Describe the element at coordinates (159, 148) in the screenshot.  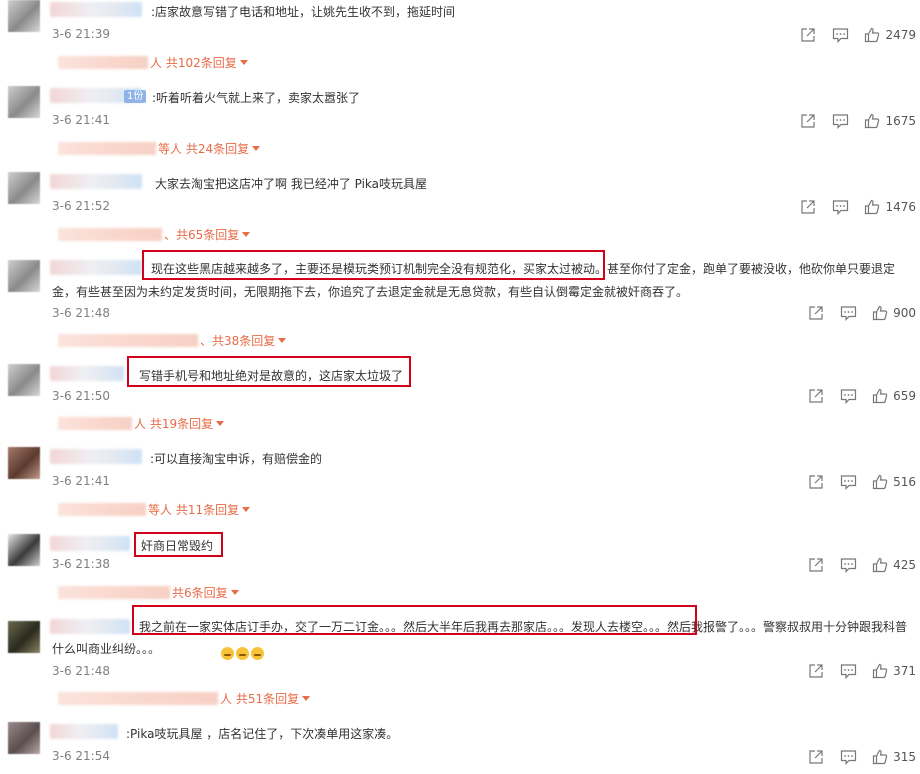
I see `view-replies-link: 等人 共24条回复` at that location.